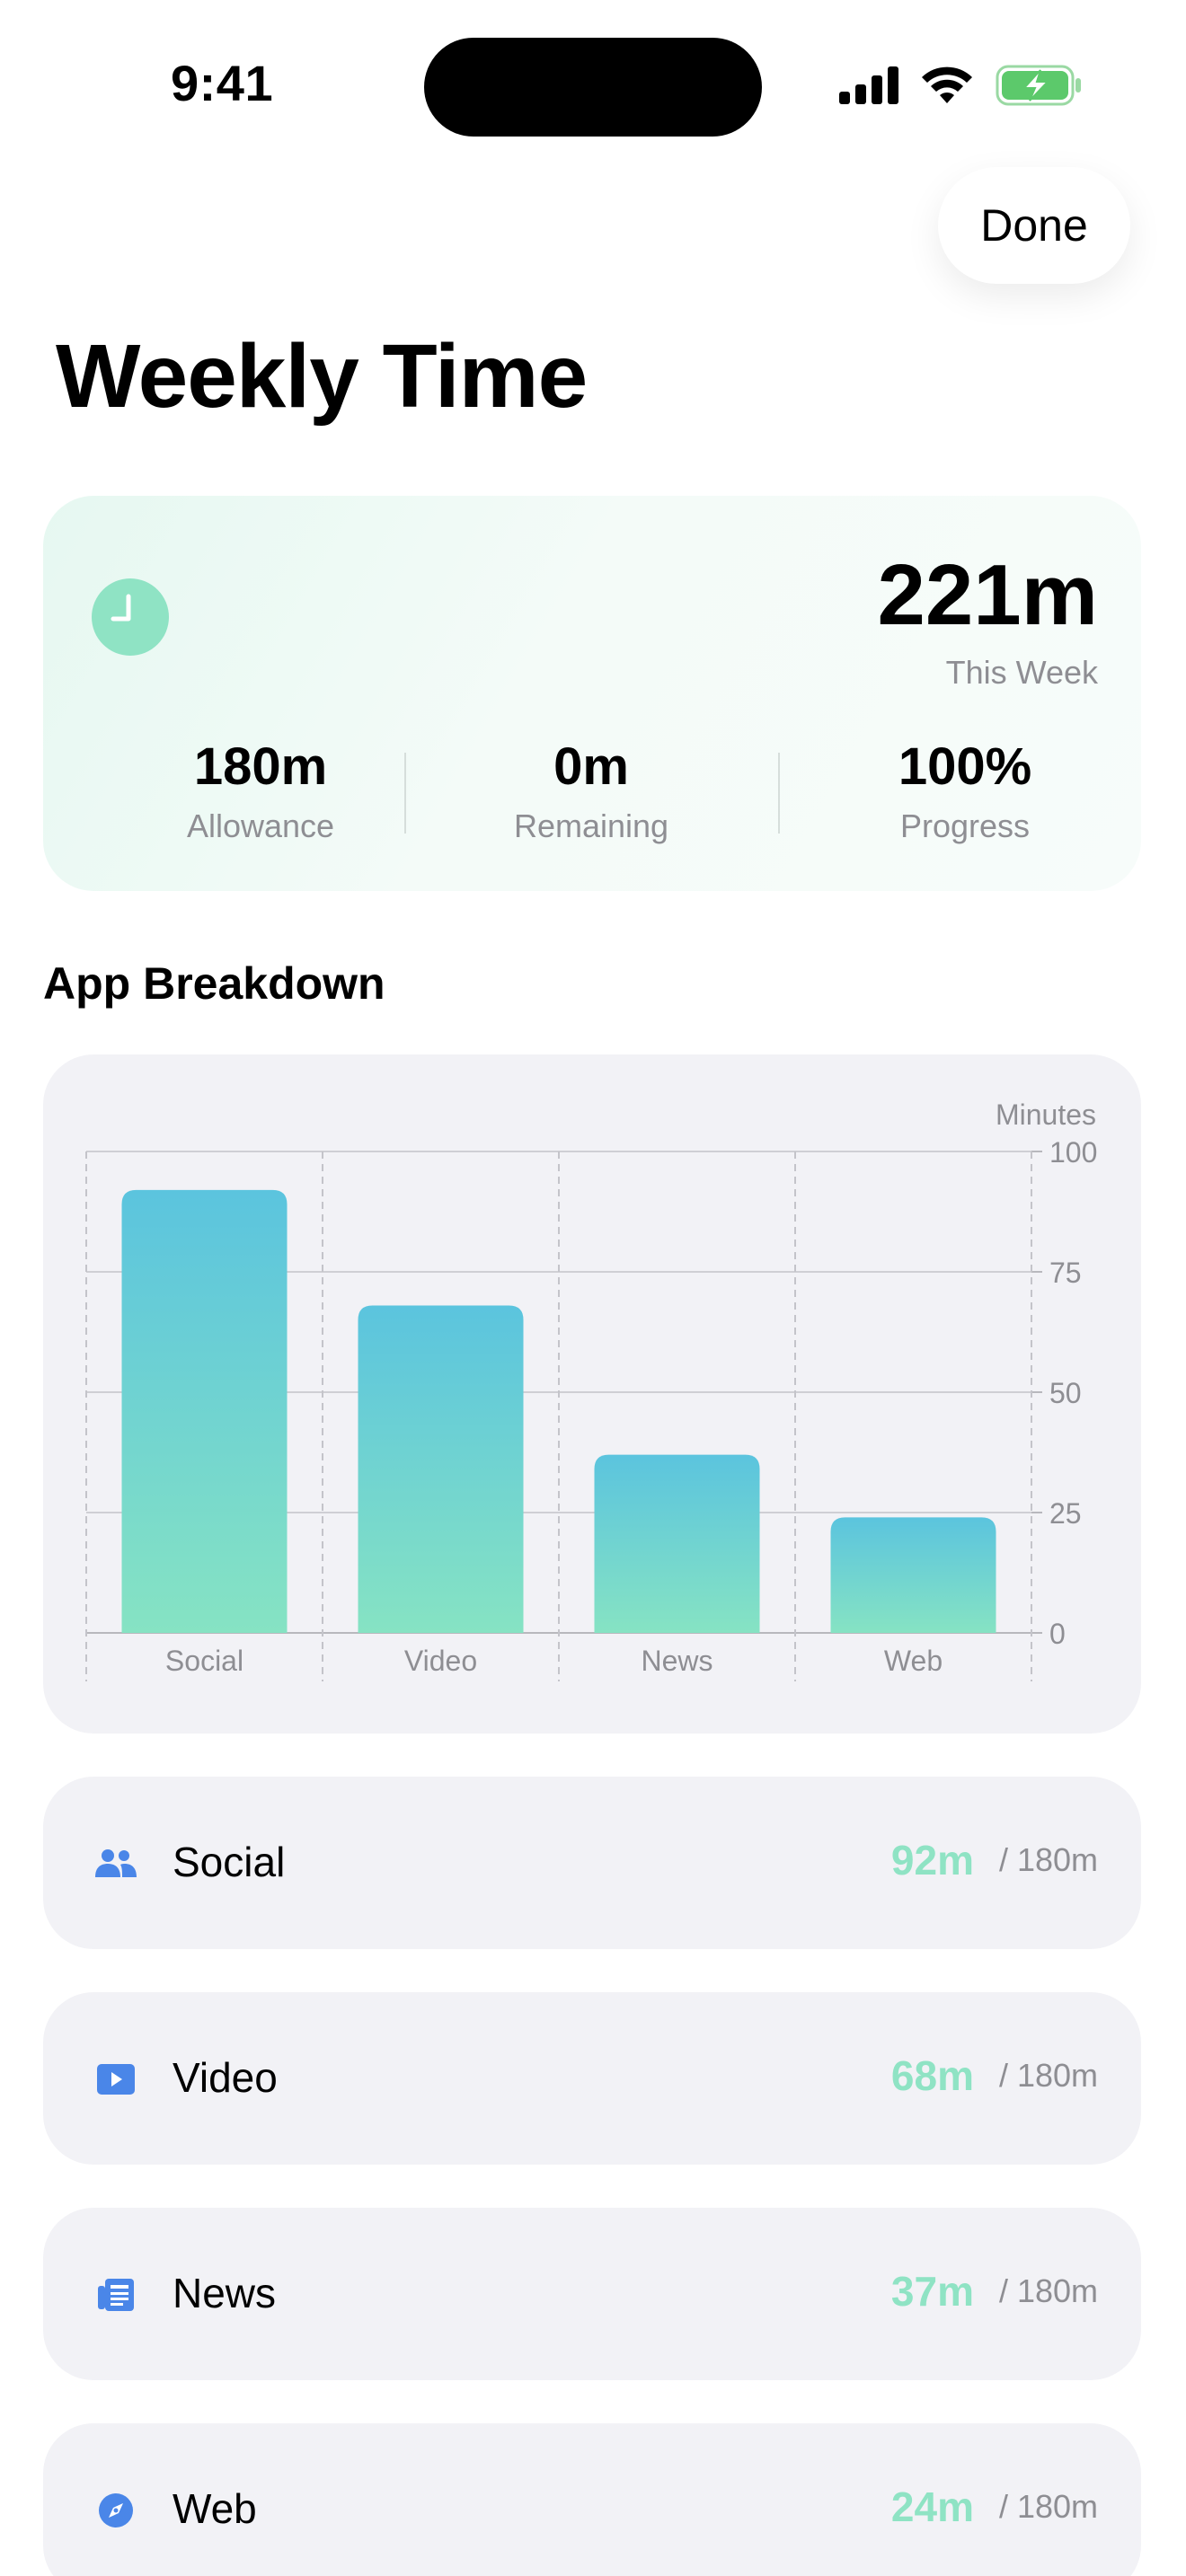 The image size is (1186, 2576). Describe the element at coordinates (1065, 1273) in the screenshot. I see `y-tick-label: 75` at that location.